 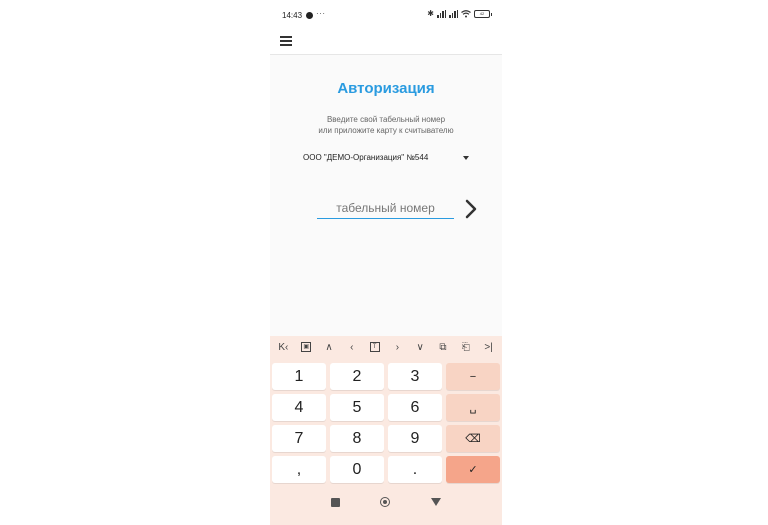 I want to click on text-select-icon: T, so click(x=375, y=348).